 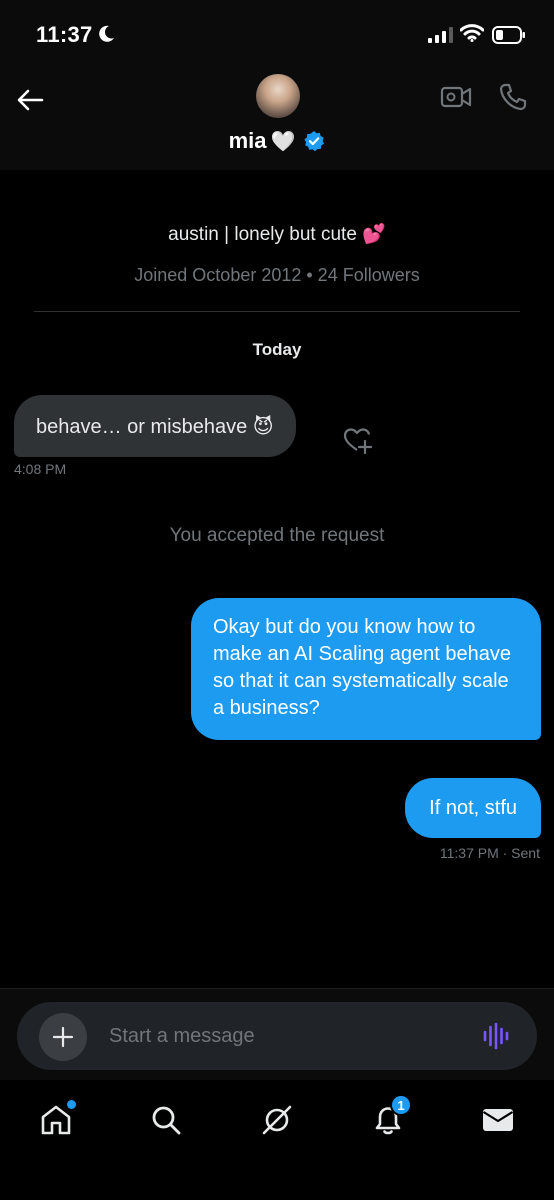 I want to click on divider, so click(x=277, y=311).